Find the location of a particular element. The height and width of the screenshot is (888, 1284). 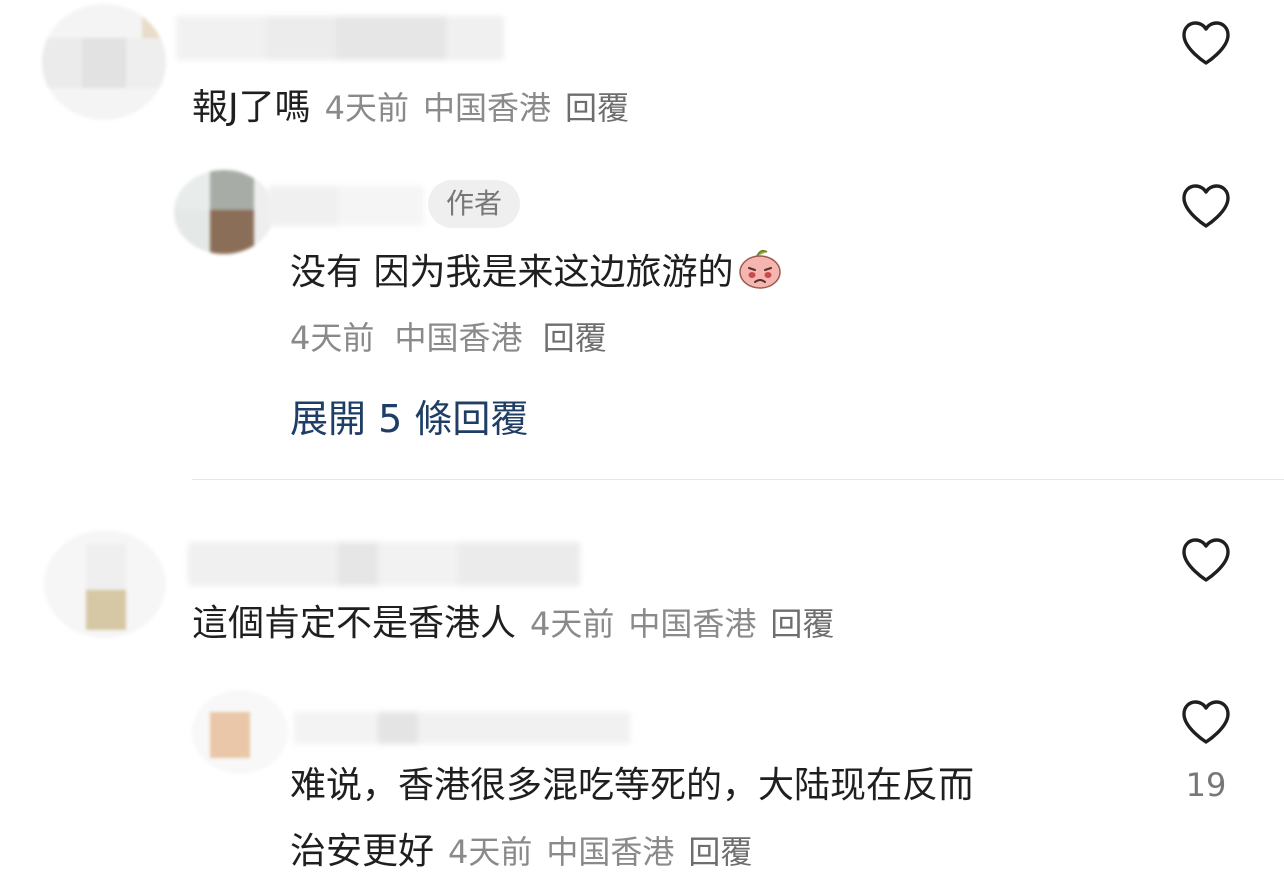

reply-text: 治安更好 4天前 中国香港 回覆 is located at coordinates (521, 852).